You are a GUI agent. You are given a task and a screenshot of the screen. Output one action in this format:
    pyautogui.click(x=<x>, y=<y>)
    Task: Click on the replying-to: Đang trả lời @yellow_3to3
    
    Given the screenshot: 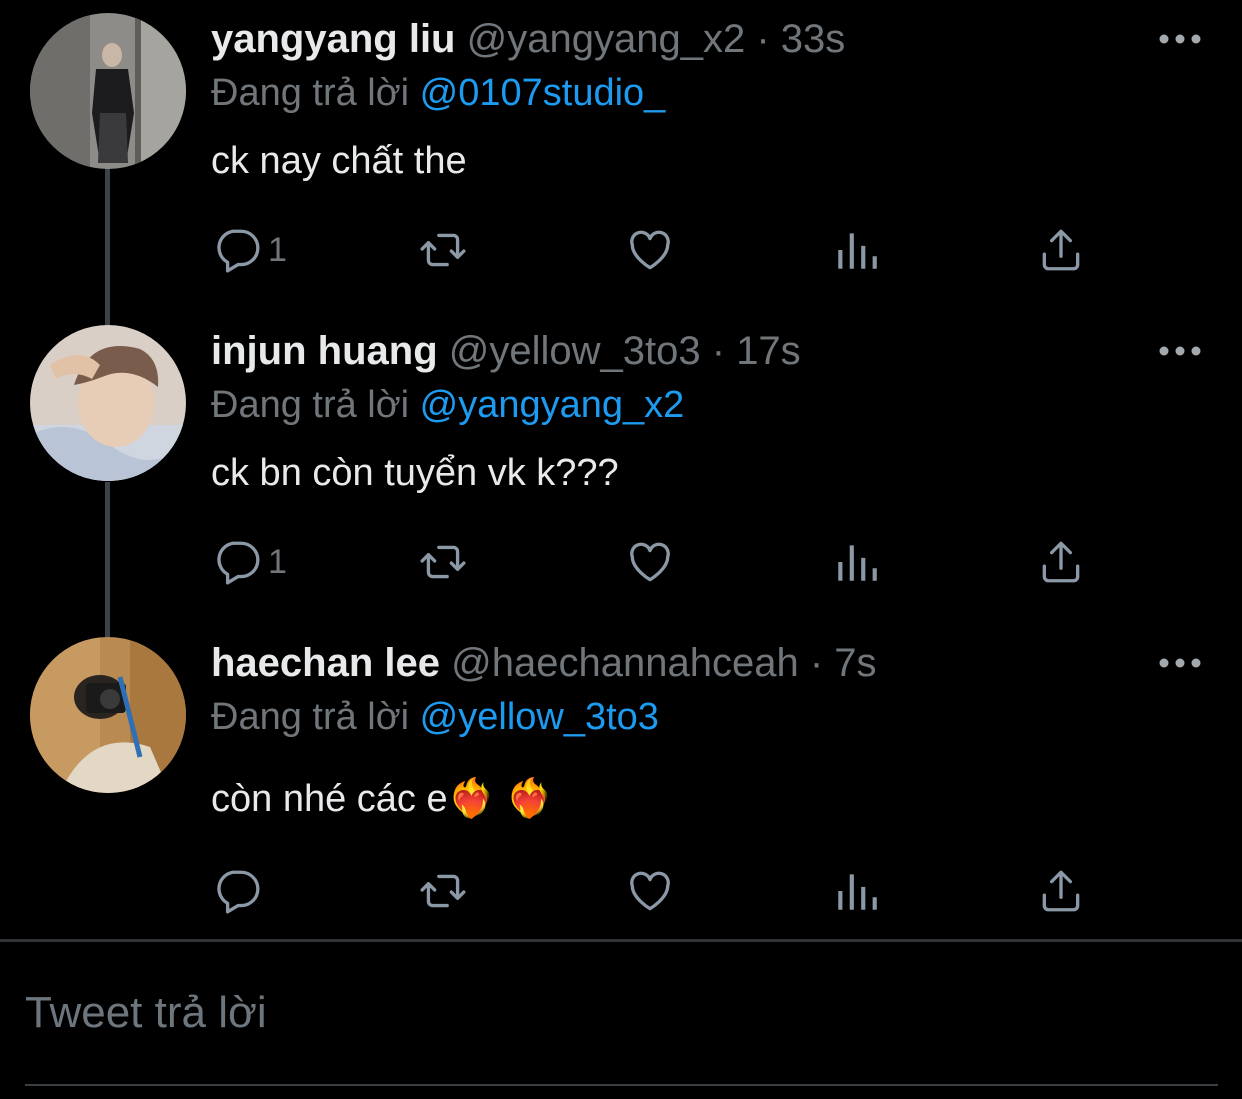 What is the action you would take?
    pyautogui.click(x=435, y=717)
    